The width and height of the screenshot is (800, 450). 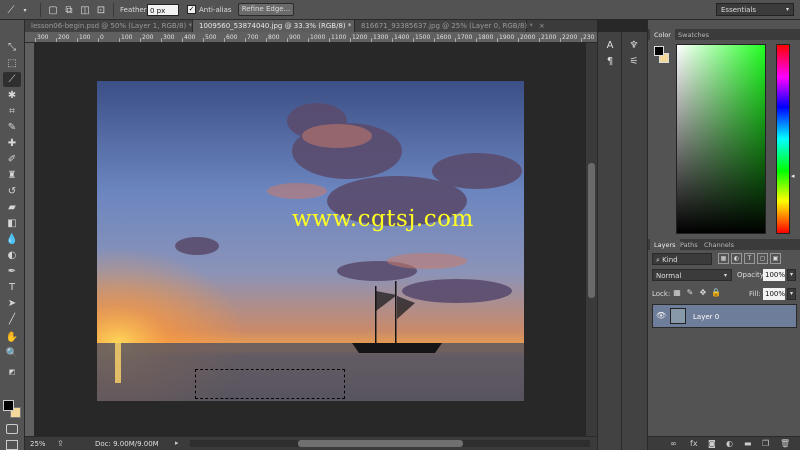 I want to click on healing-brush-tool-icon: ✚, so click(x=12, y=143).